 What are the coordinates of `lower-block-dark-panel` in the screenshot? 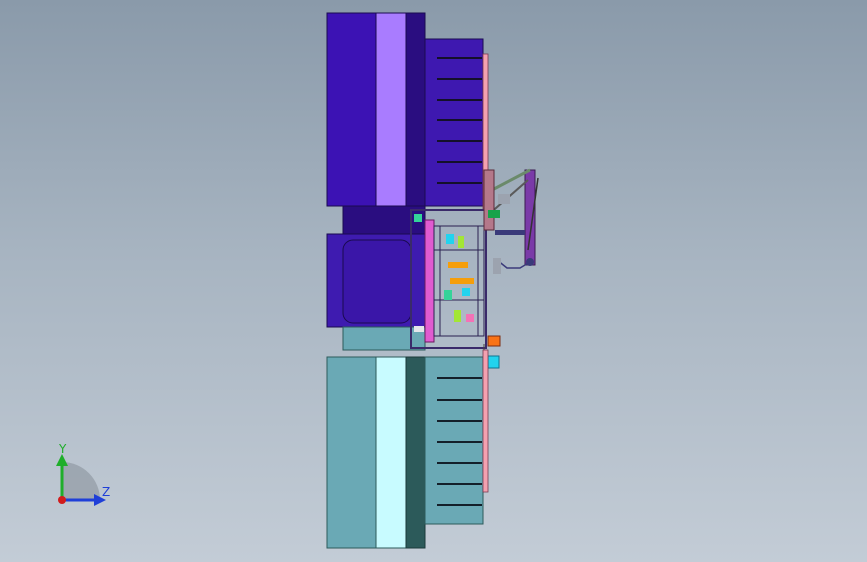 It's located at (415, 452).